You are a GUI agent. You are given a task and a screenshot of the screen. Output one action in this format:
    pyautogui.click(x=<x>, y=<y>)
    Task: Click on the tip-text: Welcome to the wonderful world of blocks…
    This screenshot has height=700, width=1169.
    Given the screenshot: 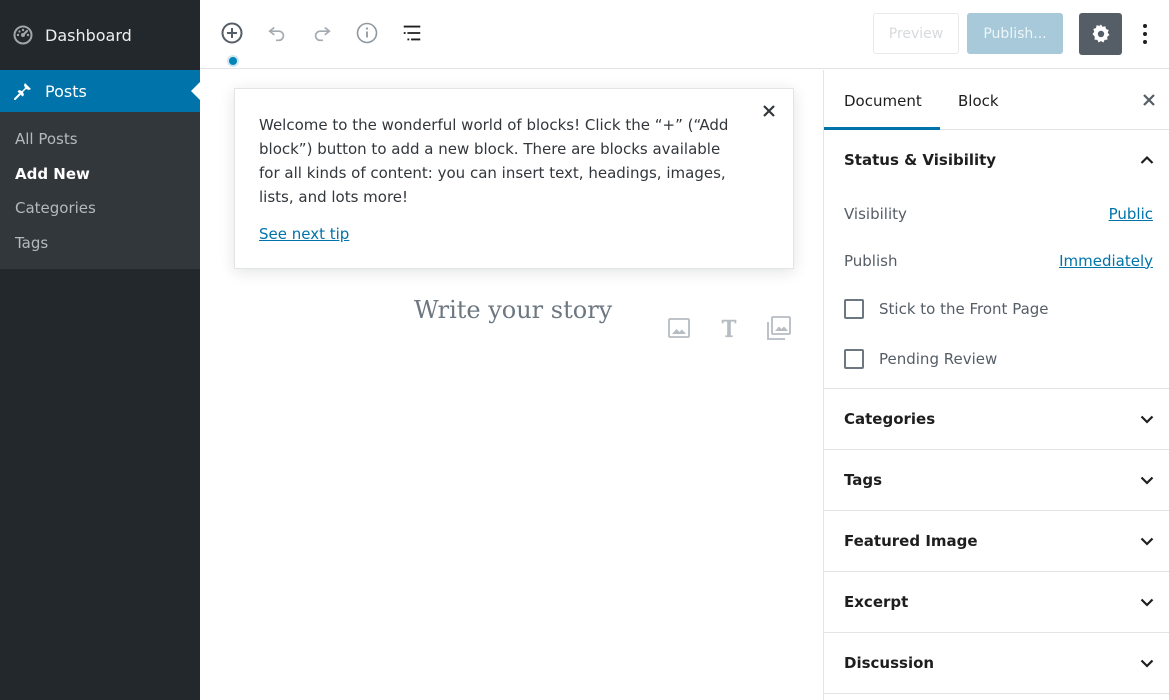 What is the action you would take?
    pyautogui.click(x=494, y=161)
    